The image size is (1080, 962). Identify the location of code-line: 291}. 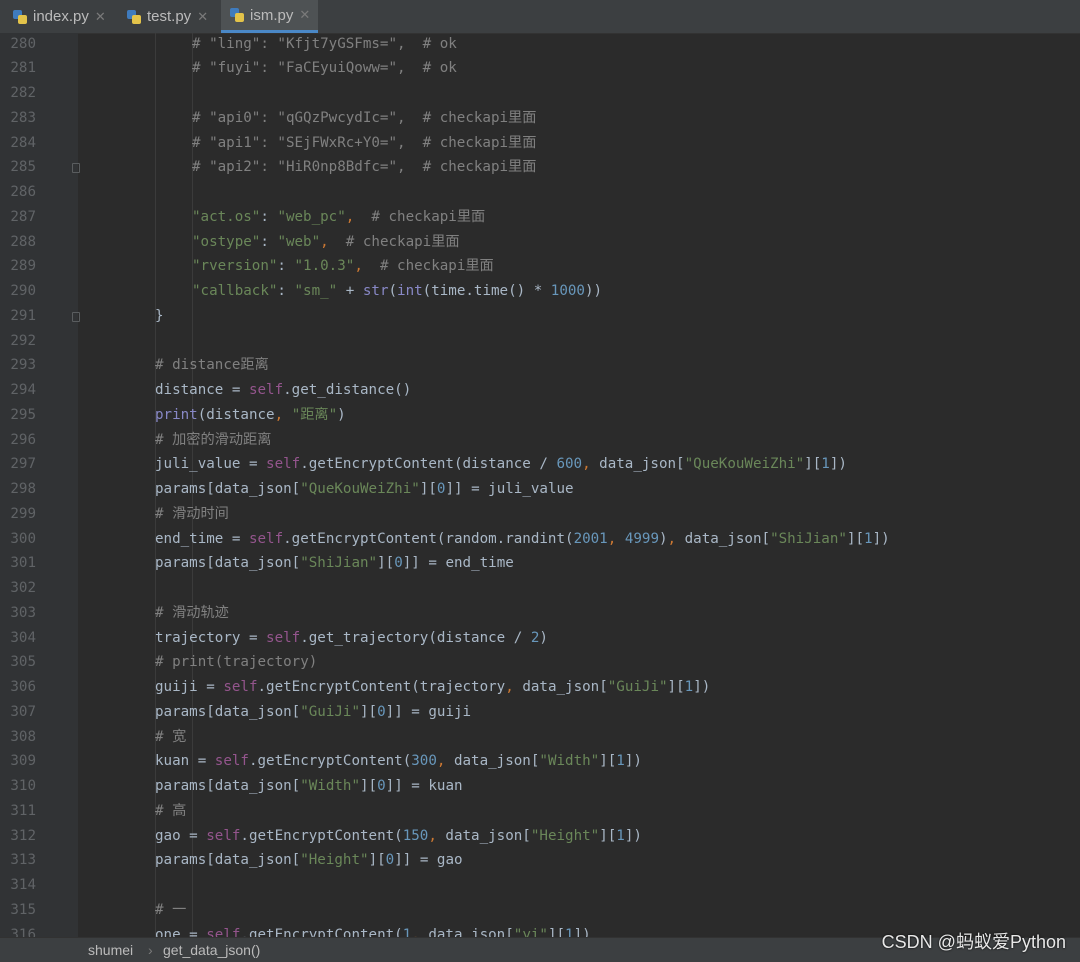
(540, 316).